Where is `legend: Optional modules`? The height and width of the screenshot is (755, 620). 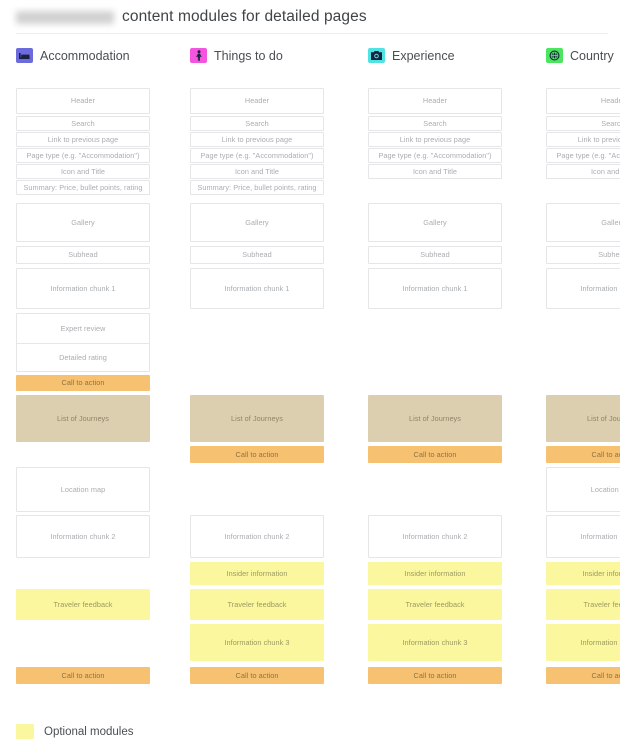
legend: Optional modules is located at coordinates (75, 731).